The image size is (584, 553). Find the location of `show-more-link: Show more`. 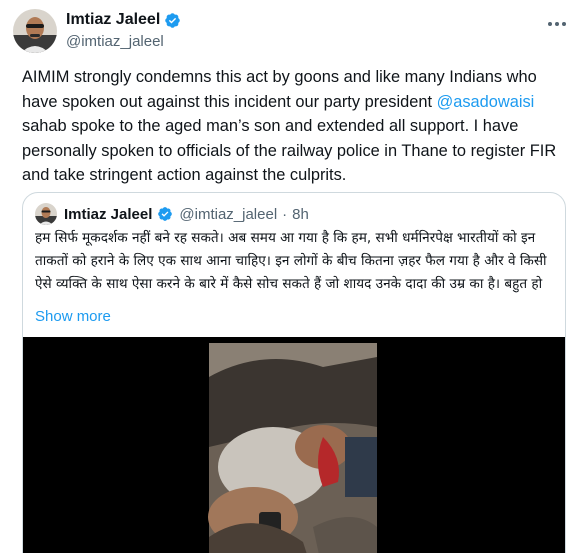

show-more-link: Show more is located at coordinates (73, 316).